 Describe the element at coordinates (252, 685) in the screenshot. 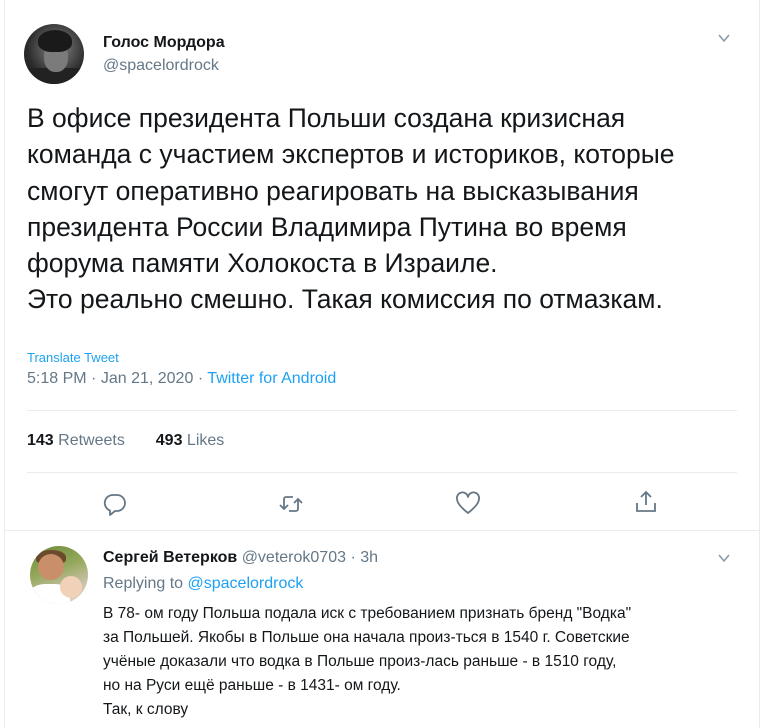

I see `reply-text-line: но на Руси ещё раньше - в 1431- ом году.` at that location.